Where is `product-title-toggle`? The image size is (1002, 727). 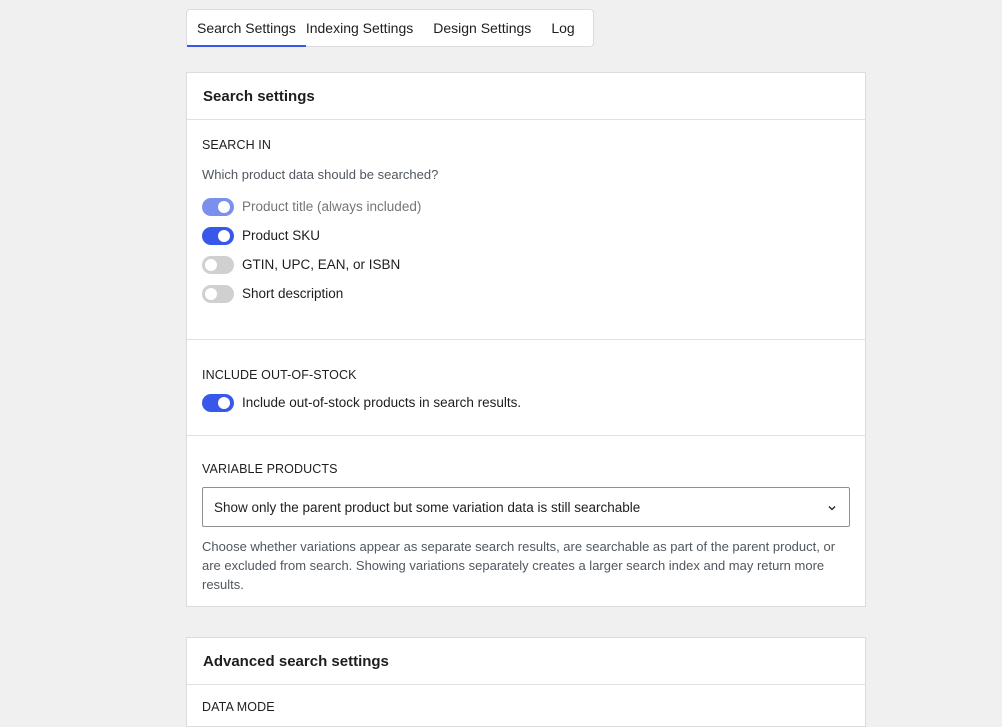
product-title-toggle is located at coordinates (218, 206).